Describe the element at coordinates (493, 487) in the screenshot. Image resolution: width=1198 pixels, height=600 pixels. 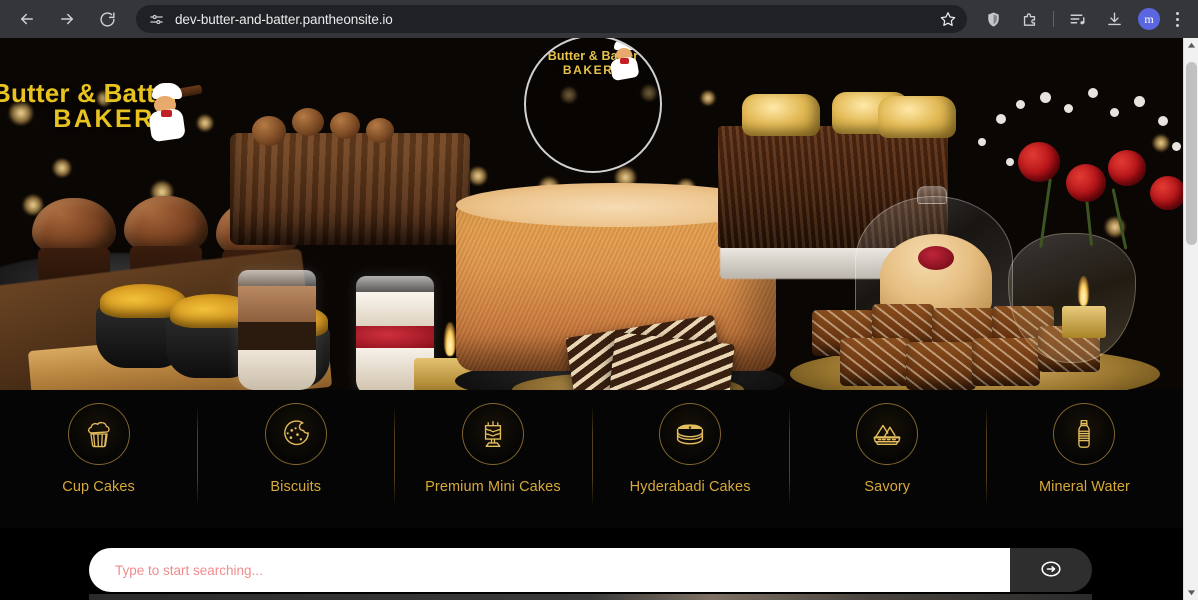
I see `category-label: Premium Mini Cakes` at that location.